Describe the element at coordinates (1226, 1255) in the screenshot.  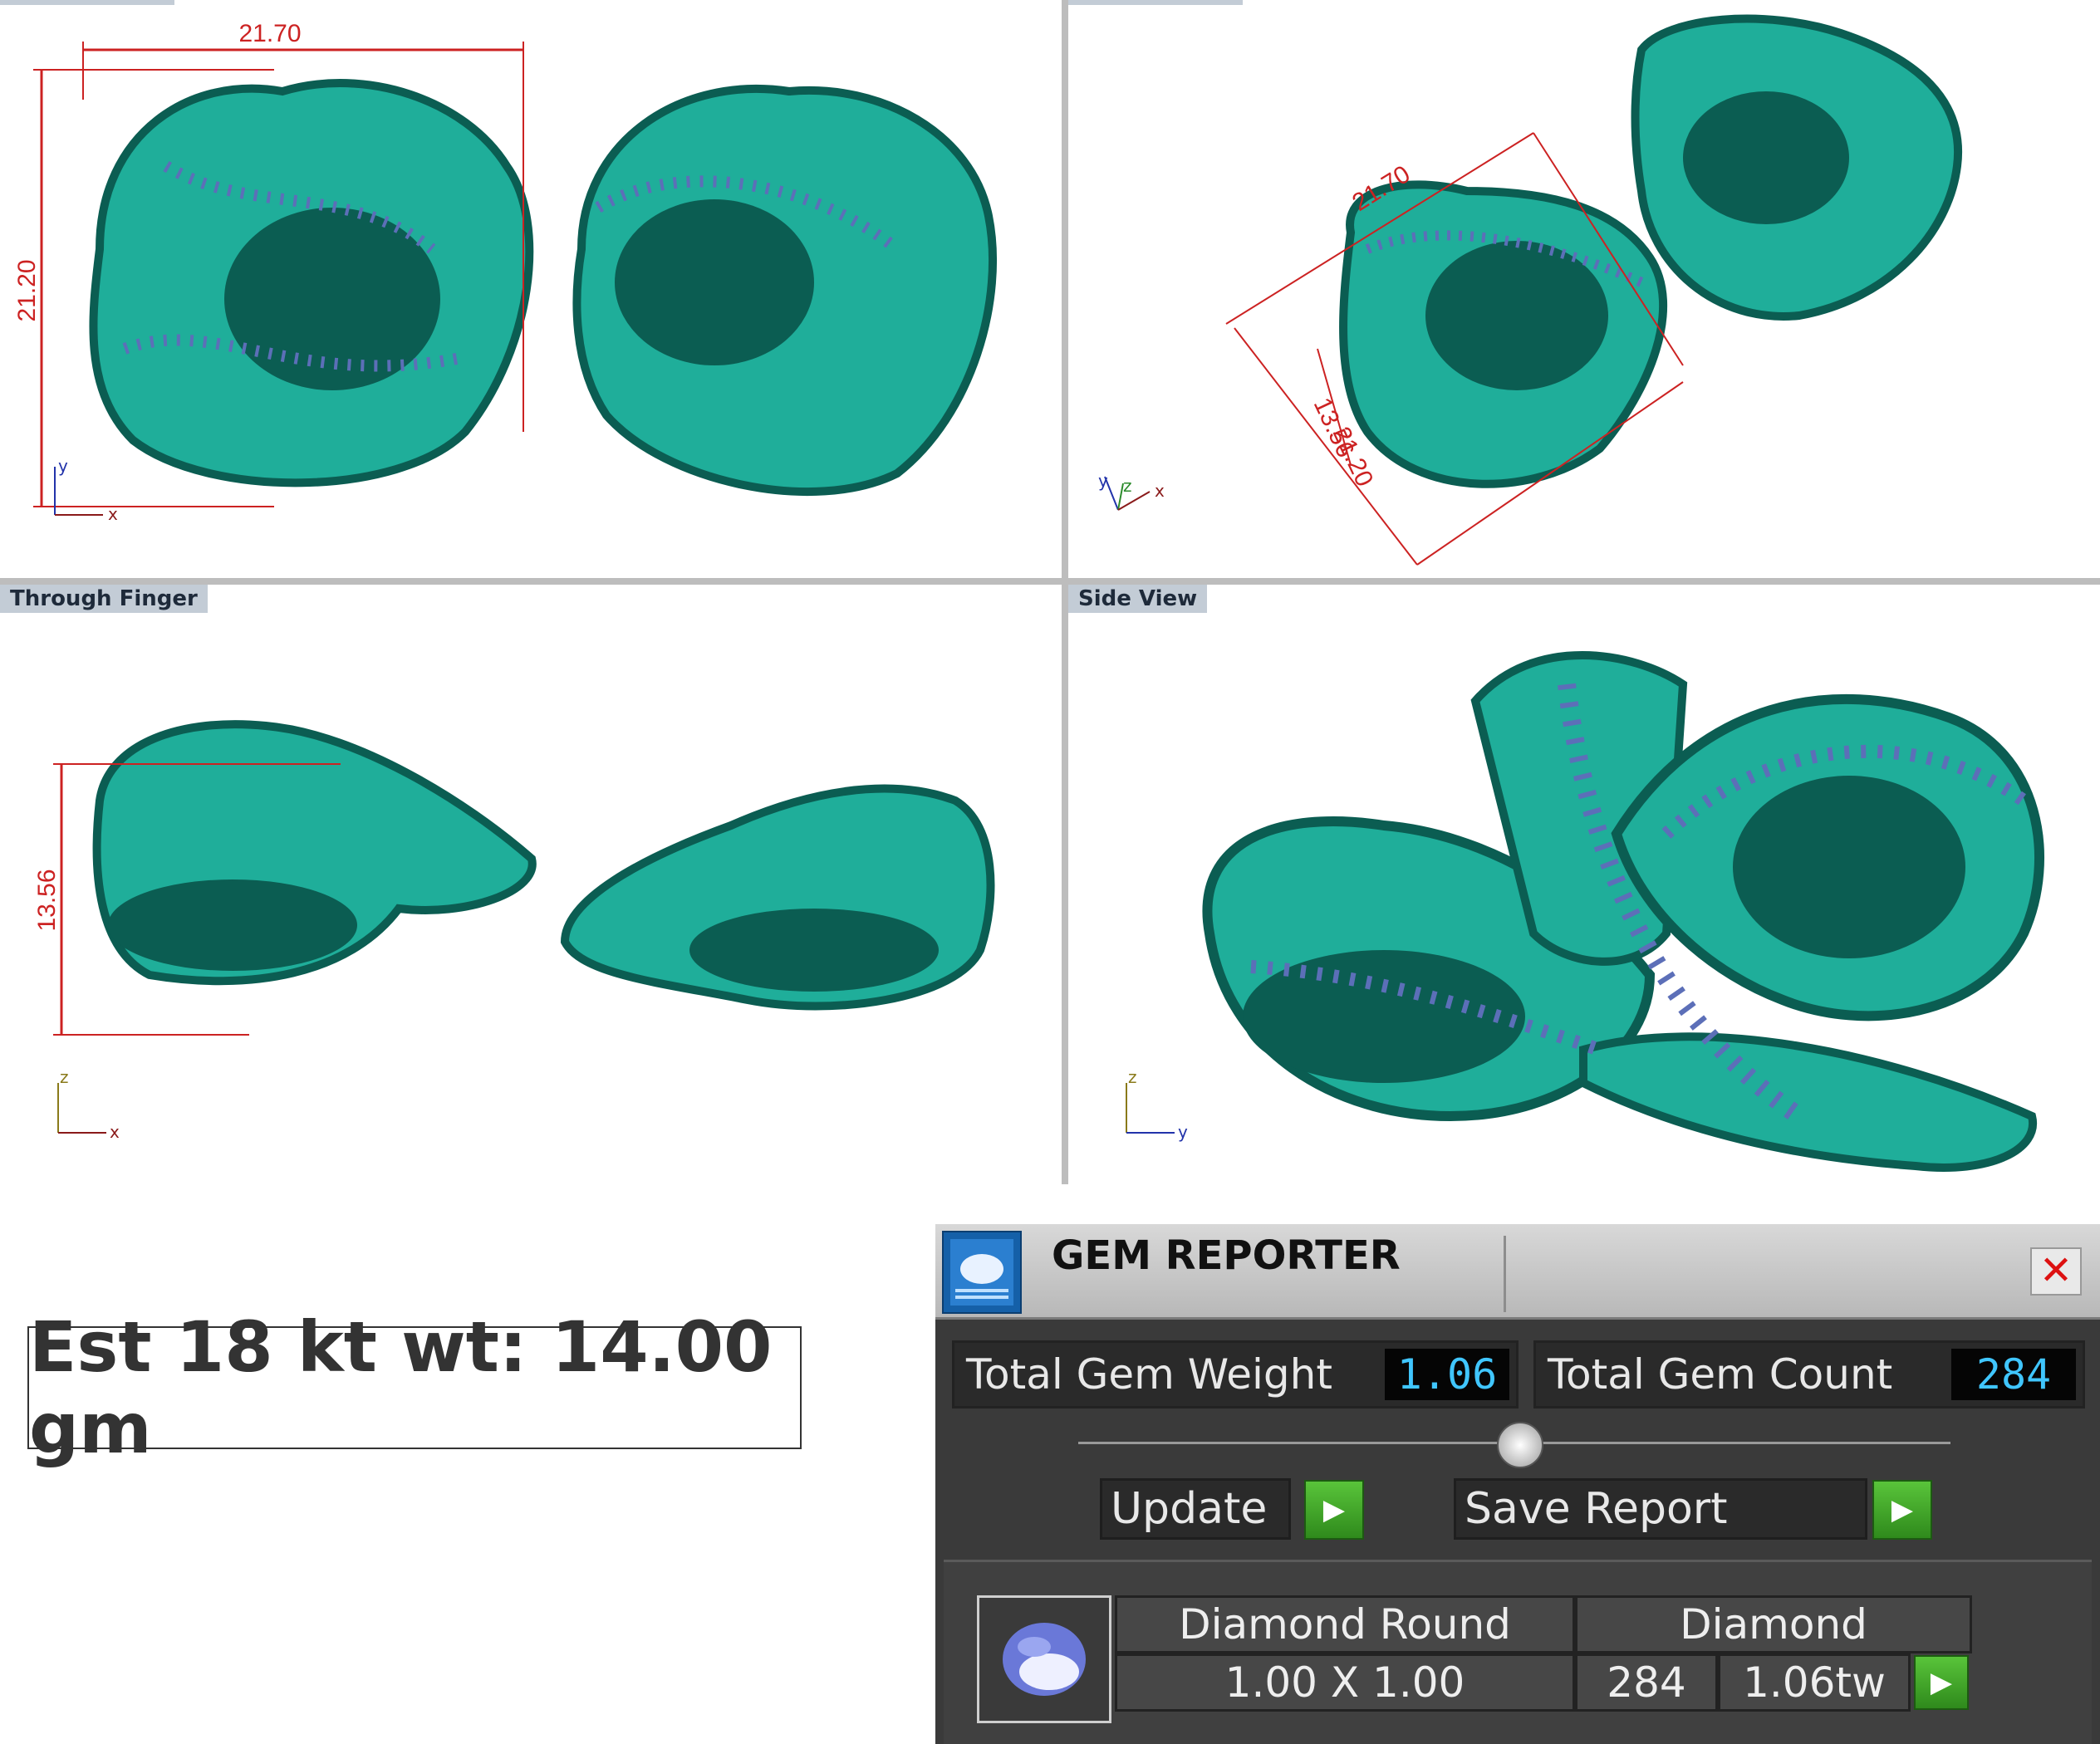
I see `gem-reporter-title: GEM REPORTER` at that location.